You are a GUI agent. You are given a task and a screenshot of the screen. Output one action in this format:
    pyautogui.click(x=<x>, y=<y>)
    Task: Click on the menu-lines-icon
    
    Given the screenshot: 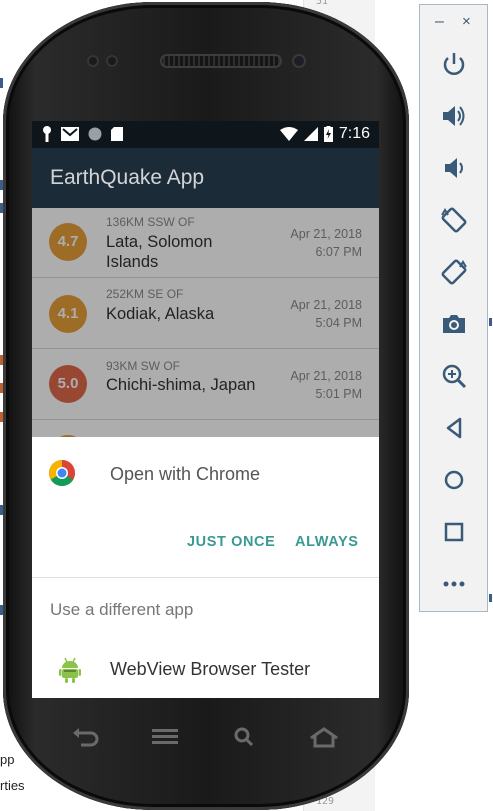 What is the action you would take?
    pyautogui.click(x=165, y=736)
    